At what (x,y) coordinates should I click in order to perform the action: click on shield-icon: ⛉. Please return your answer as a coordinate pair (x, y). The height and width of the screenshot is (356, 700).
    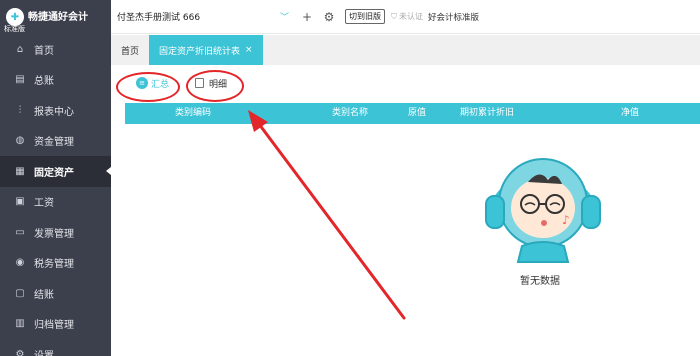
    Looking at the image, I should click on (394, 16).